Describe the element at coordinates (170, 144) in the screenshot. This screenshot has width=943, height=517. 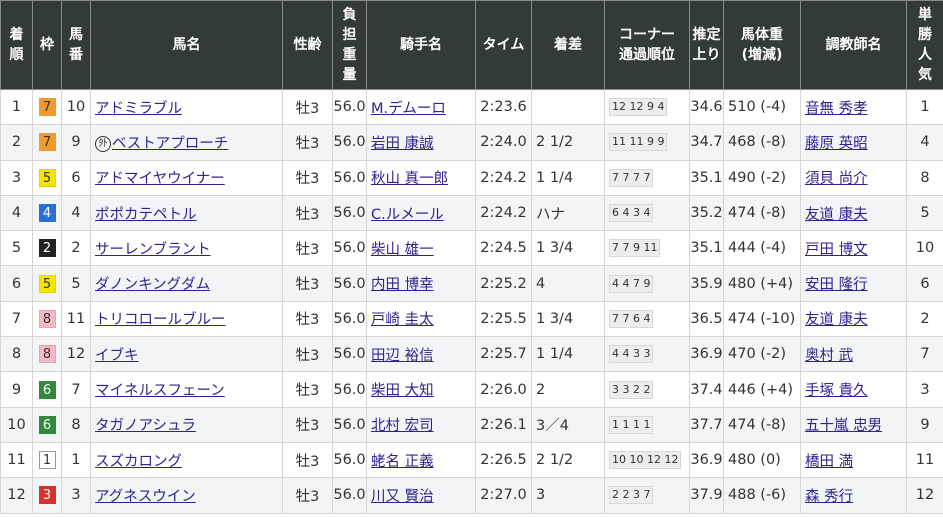
I see `horse-link: ベストアプローチ` at that location.